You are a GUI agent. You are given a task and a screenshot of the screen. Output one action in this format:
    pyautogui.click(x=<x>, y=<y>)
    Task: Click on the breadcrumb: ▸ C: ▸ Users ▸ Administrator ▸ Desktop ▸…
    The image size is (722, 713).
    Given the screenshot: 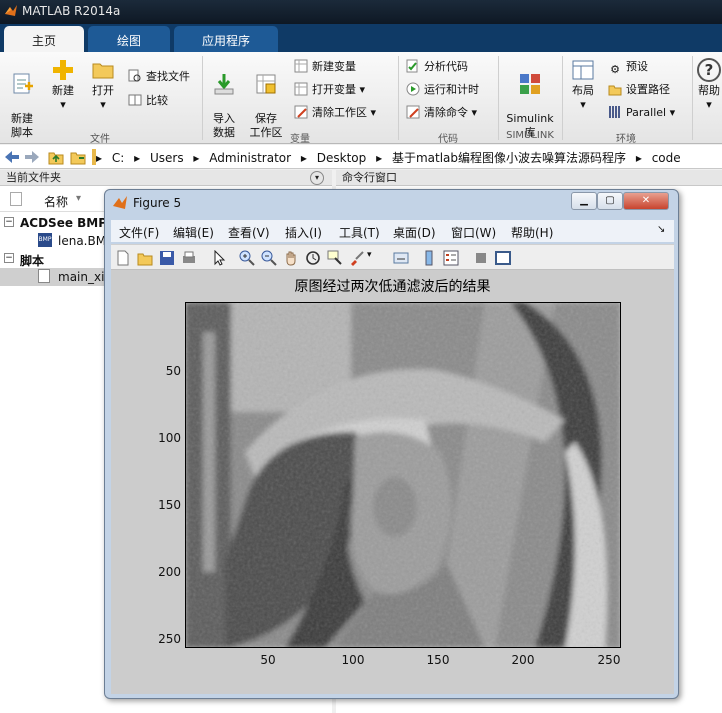 What is the action you would take?
    pyautogui.click(x=391, y=157)
    